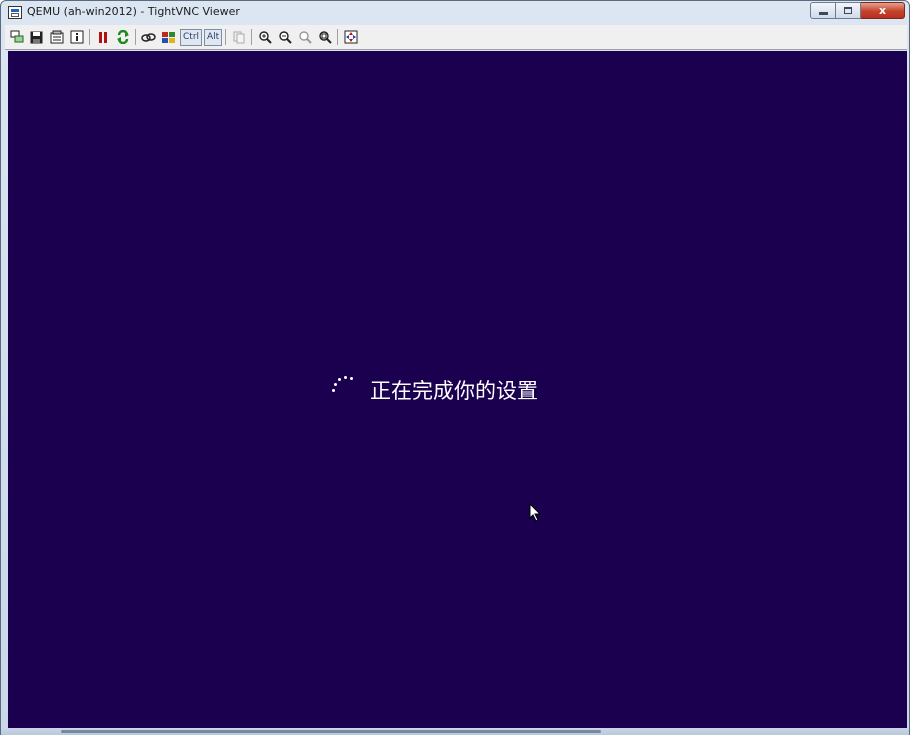  Describe the element at coordinates (76, 37) in the screenshot. I see `info-icon` at that location.